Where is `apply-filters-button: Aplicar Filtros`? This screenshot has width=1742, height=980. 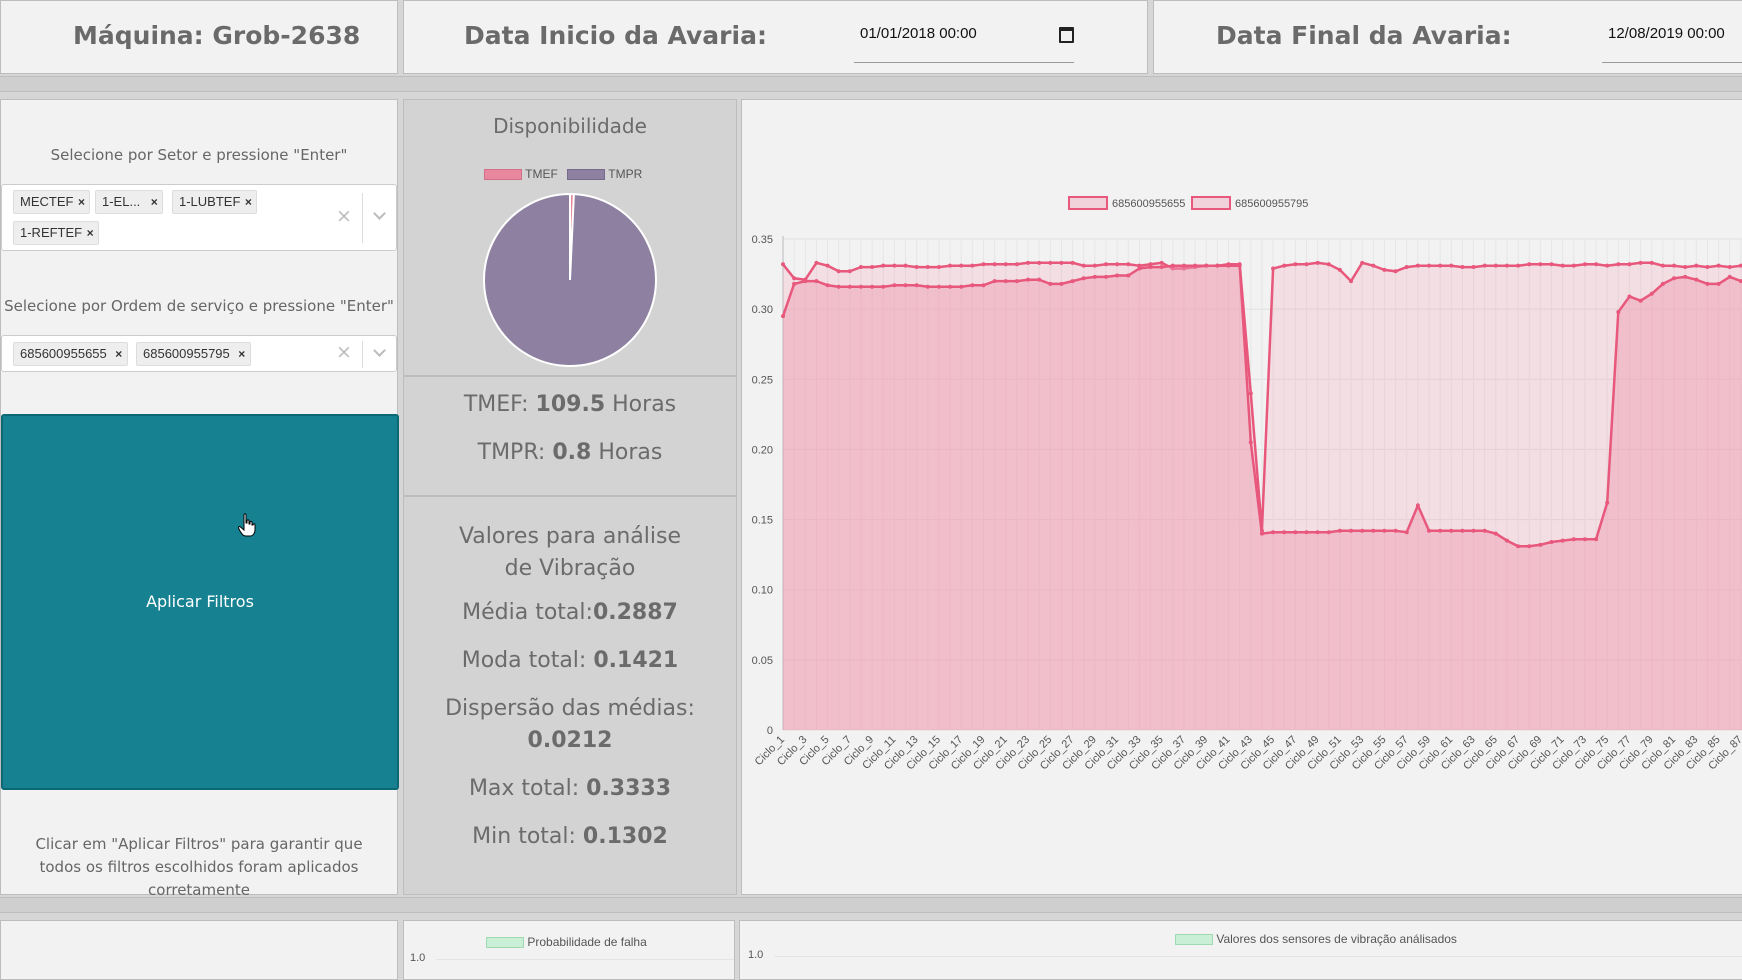 apply-filters-button: Aplicar Filtros is located at coordinates (200, 602).